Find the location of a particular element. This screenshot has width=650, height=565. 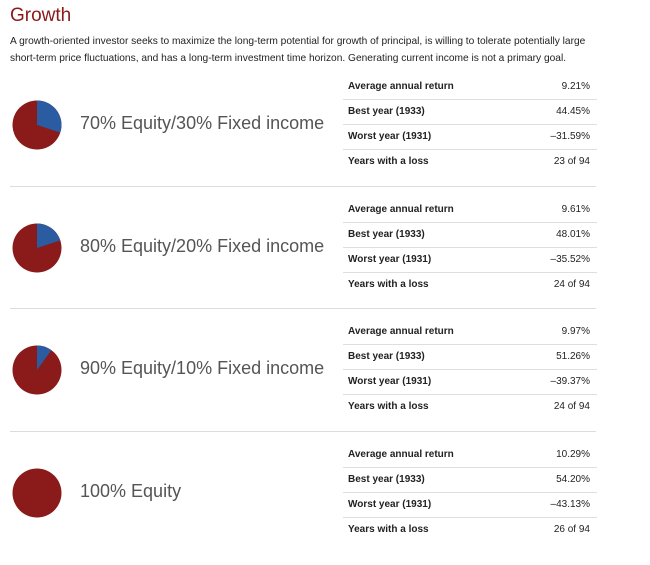

stats-row: Average annual return 9.21% is located at coordinates (470, 87).